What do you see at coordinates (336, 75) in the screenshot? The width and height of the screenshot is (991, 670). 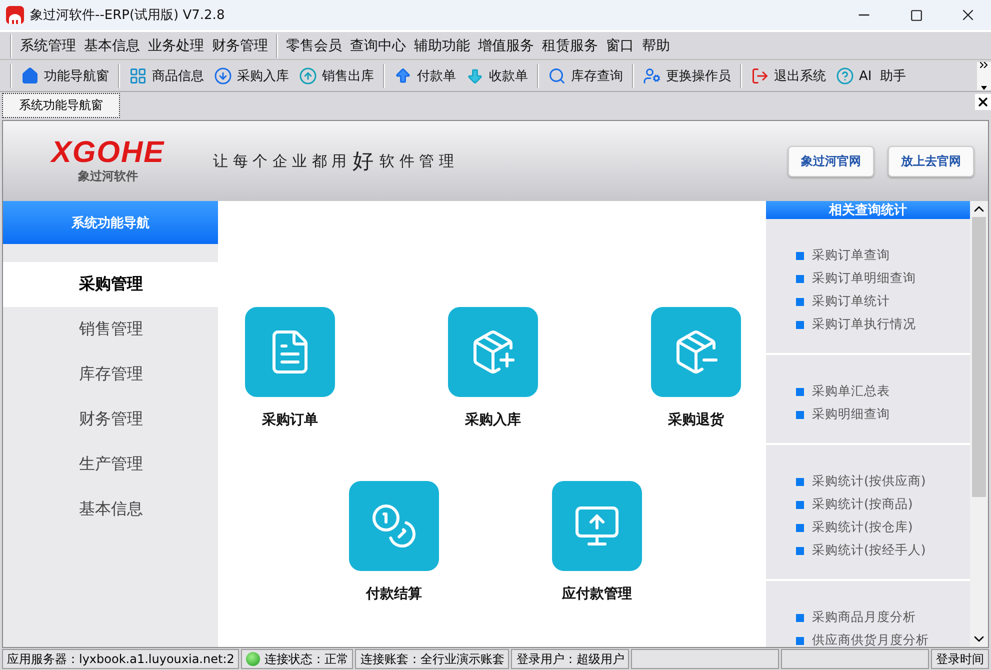 I see `toolbar-button: 销售出库` at bounding box center [336, 75].